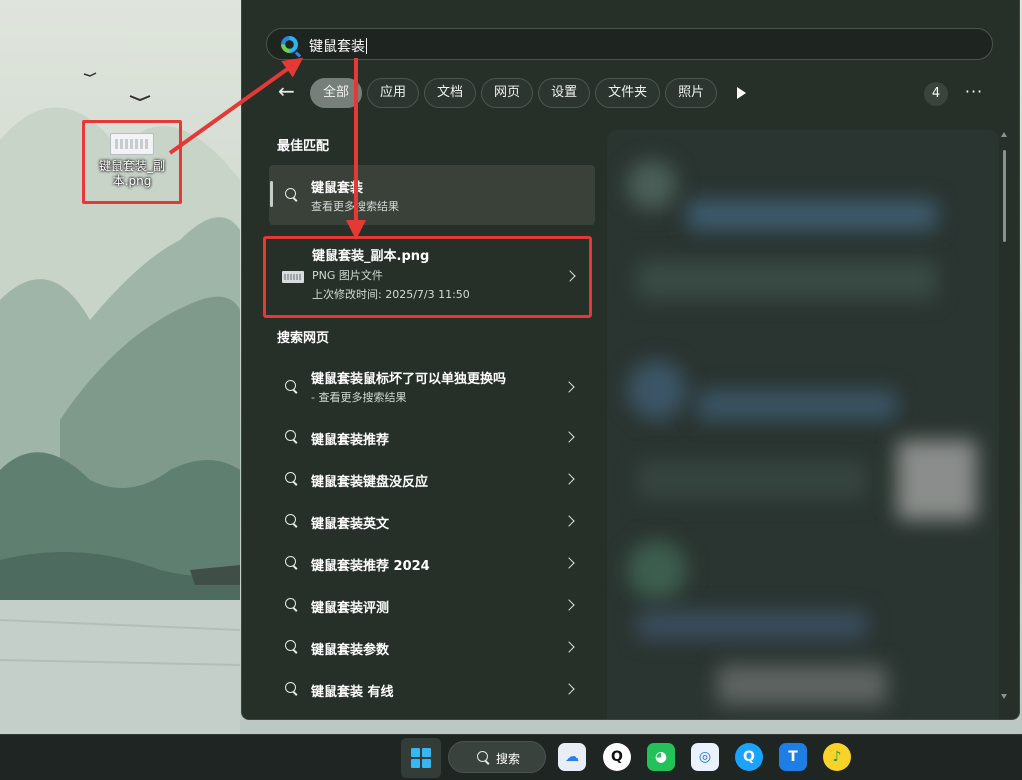  I want to click on web-search-heading: 搜索网页, so click(303, 338).